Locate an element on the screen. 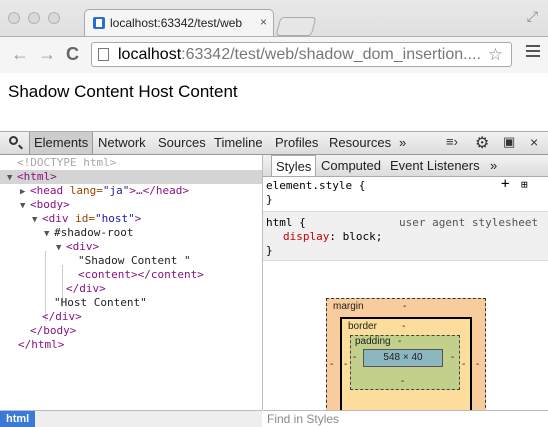  element-style-brace: } is located at coordinates (269, 199).